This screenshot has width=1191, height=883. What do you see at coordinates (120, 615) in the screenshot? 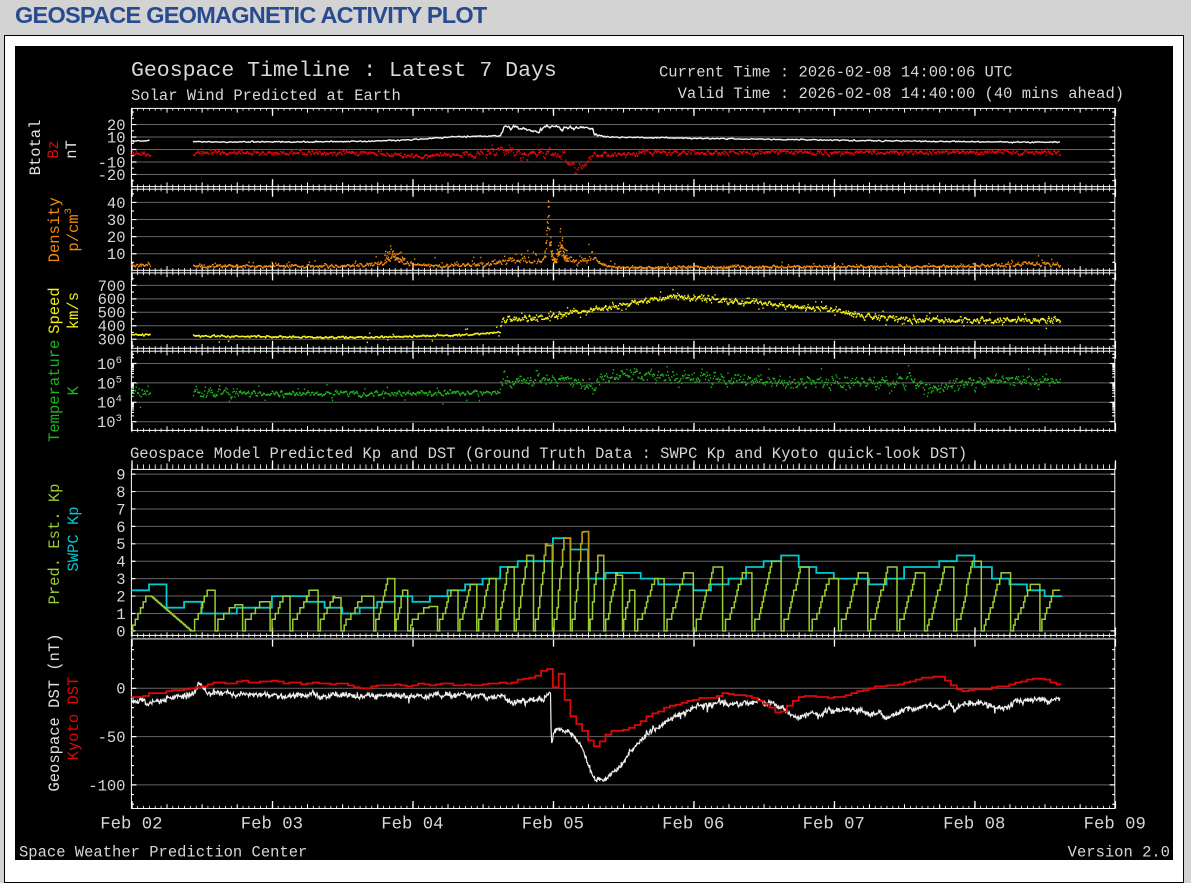
I see `svg-text: 1` at bounding box center [120, 615].